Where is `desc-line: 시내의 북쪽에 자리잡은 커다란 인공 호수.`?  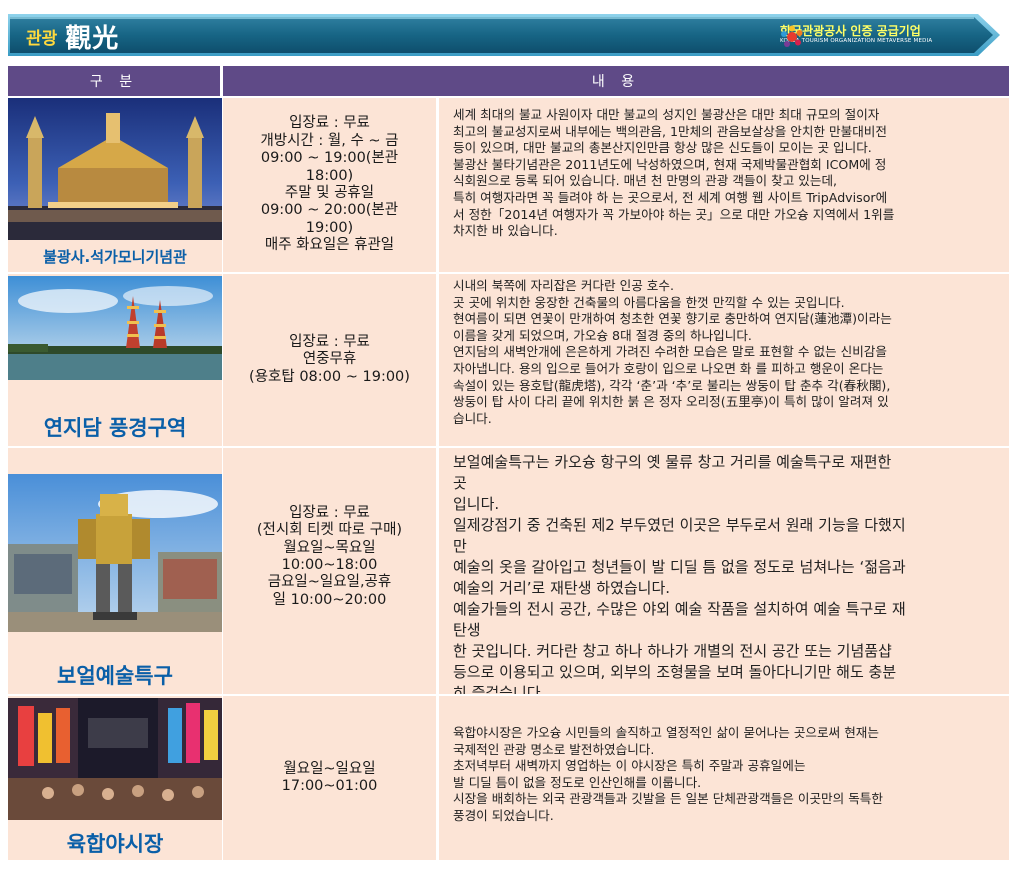 desc-line: 시내의 북쪽에 자리잡은 커다란 인공 호수. is located at coordinates (563, 285).